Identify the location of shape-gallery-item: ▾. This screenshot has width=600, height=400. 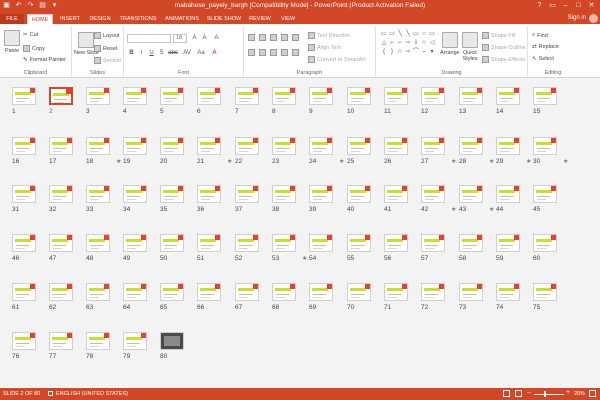
(432, 52).